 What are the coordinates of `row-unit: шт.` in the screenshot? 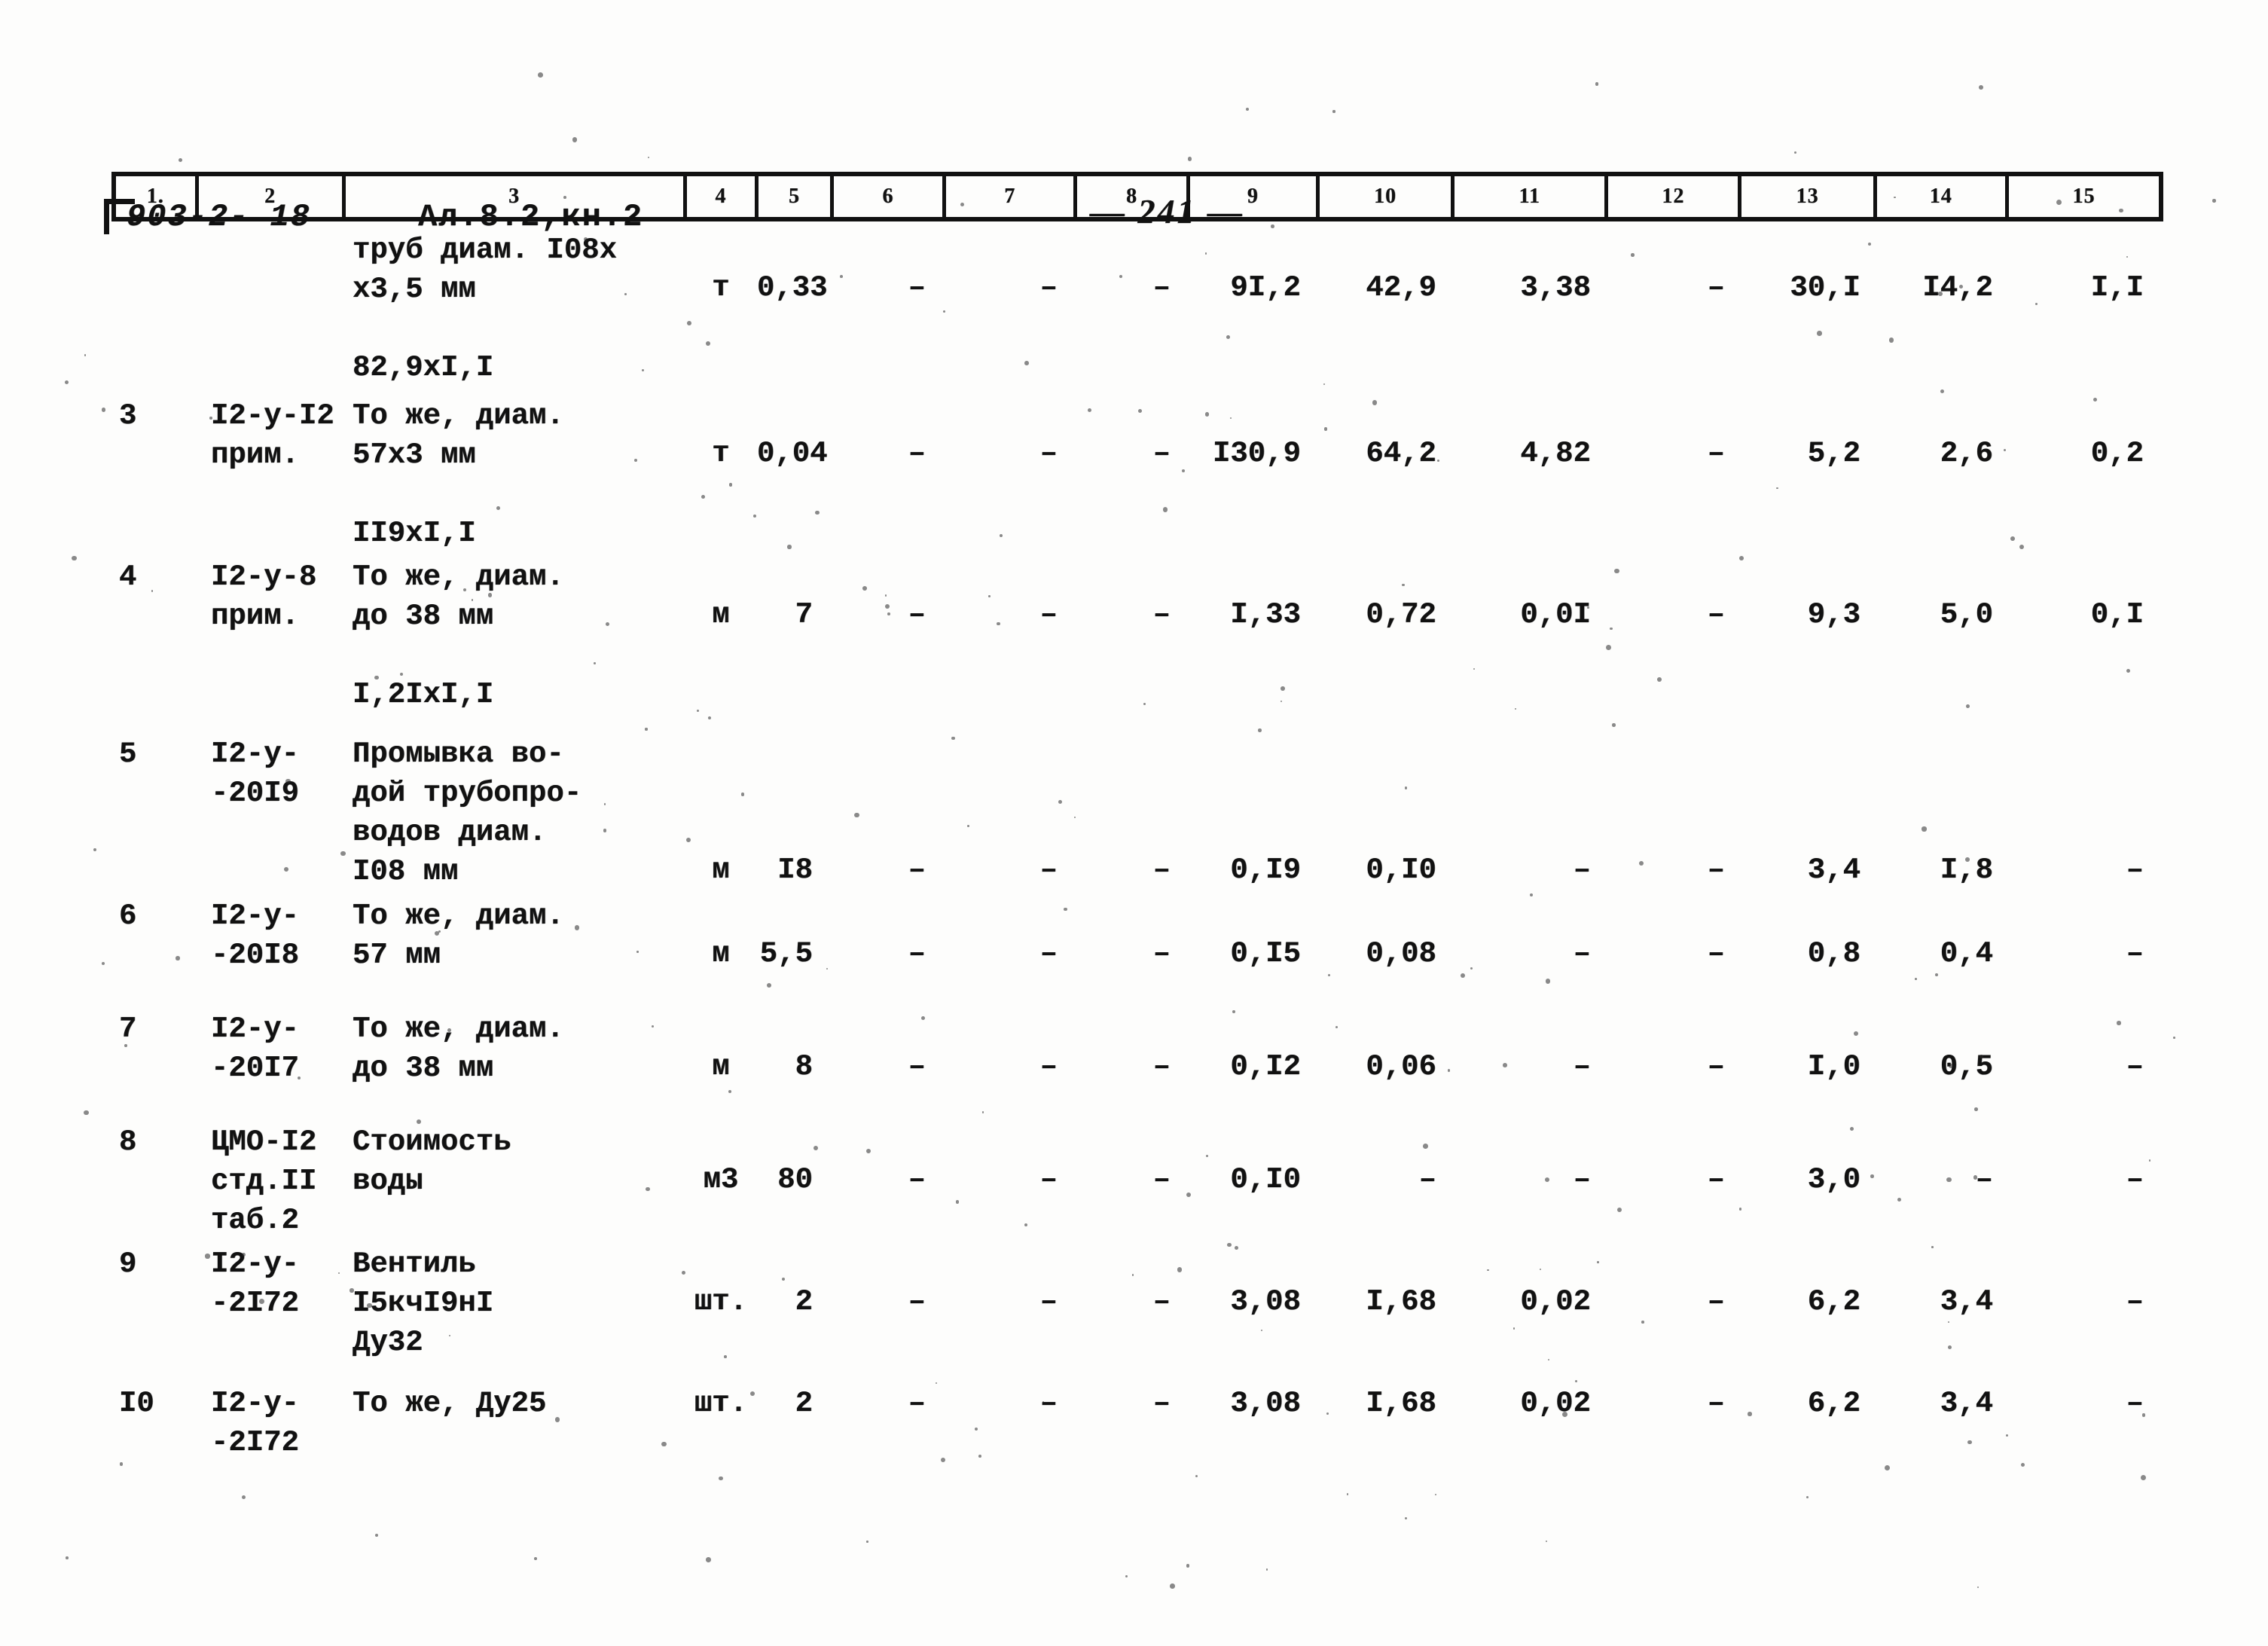 It's located at (721, 1302).